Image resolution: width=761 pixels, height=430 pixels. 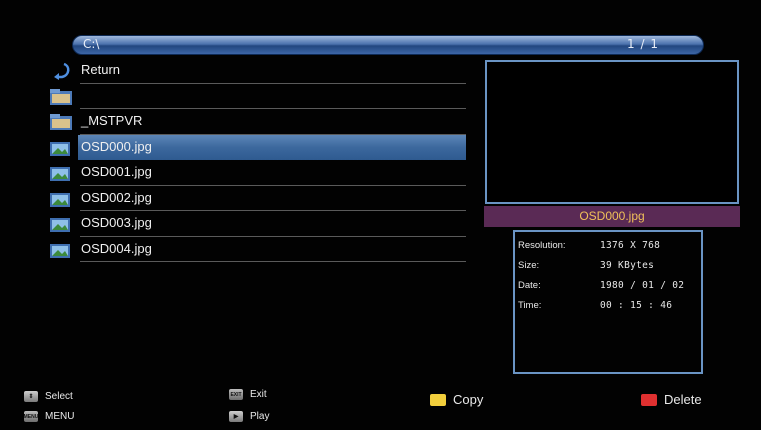 I want to click on file-row-return: Return, so click(x=255, y=71).